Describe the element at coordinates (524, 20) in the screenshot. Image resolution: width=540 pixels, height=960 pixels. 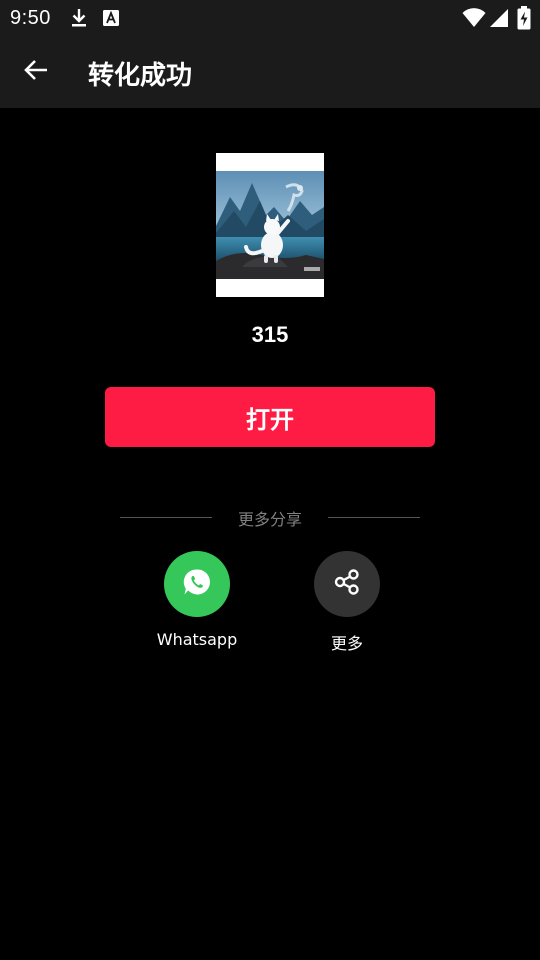
I see `battery-charging-icon` at that location.